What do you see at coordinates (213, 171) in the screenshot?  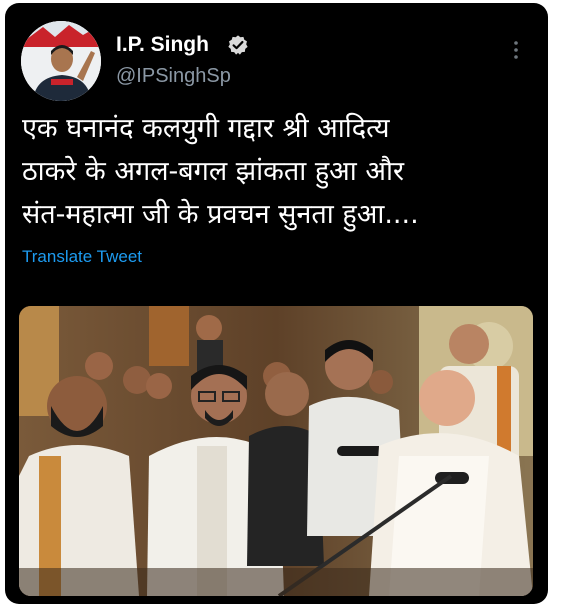 I see `tweet-text-line-2: ठाकरे के अगल-बगल झांकता हुआ और` at bounding box center [213, 171].